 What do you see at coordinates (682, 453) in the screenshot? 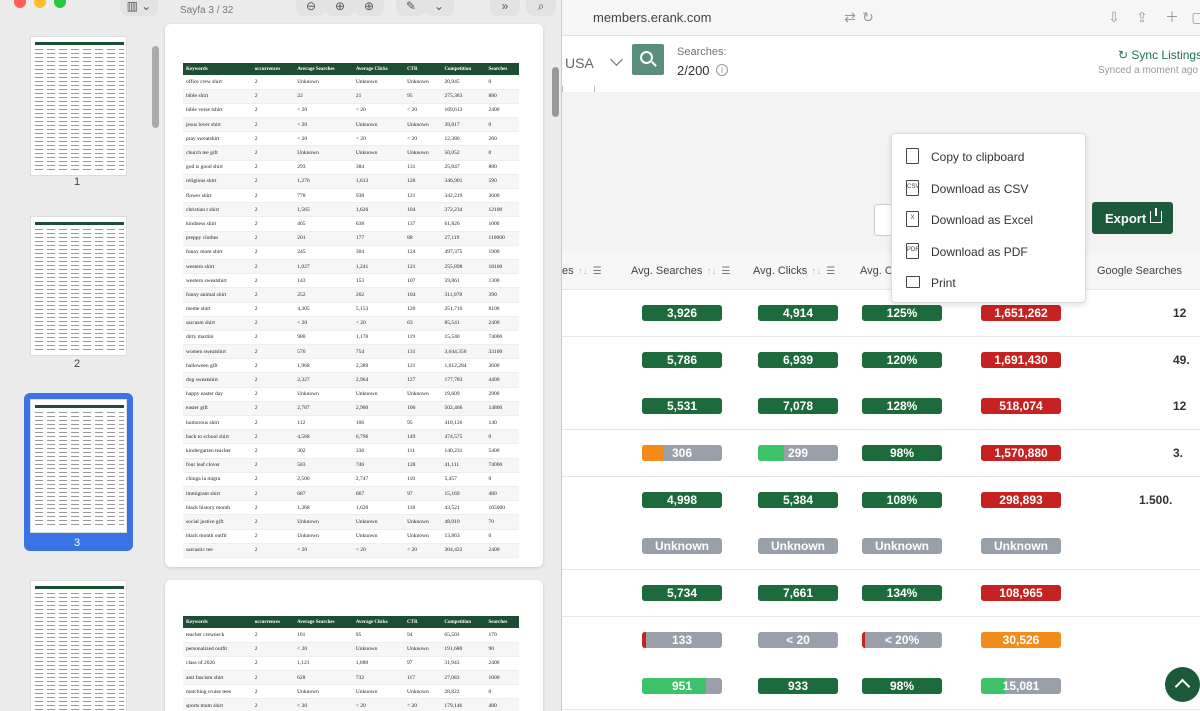
I see `avg-searches-pill: 306` at bounding box center [682, 453].